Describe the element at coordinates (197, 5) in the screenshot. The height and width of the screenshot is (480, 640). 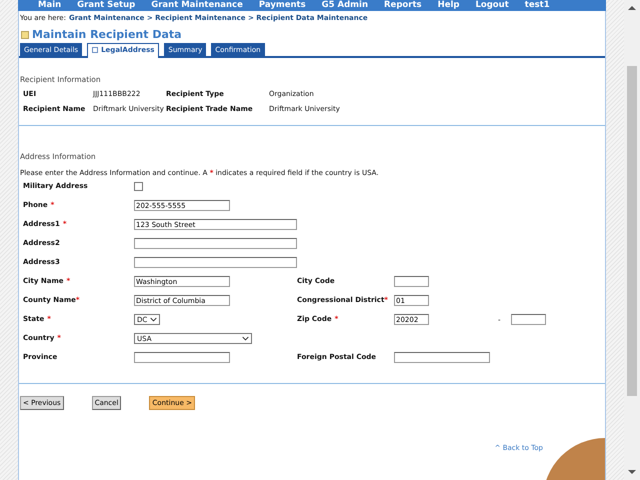
I see `nav-link: Grant Maintenance` at that location.